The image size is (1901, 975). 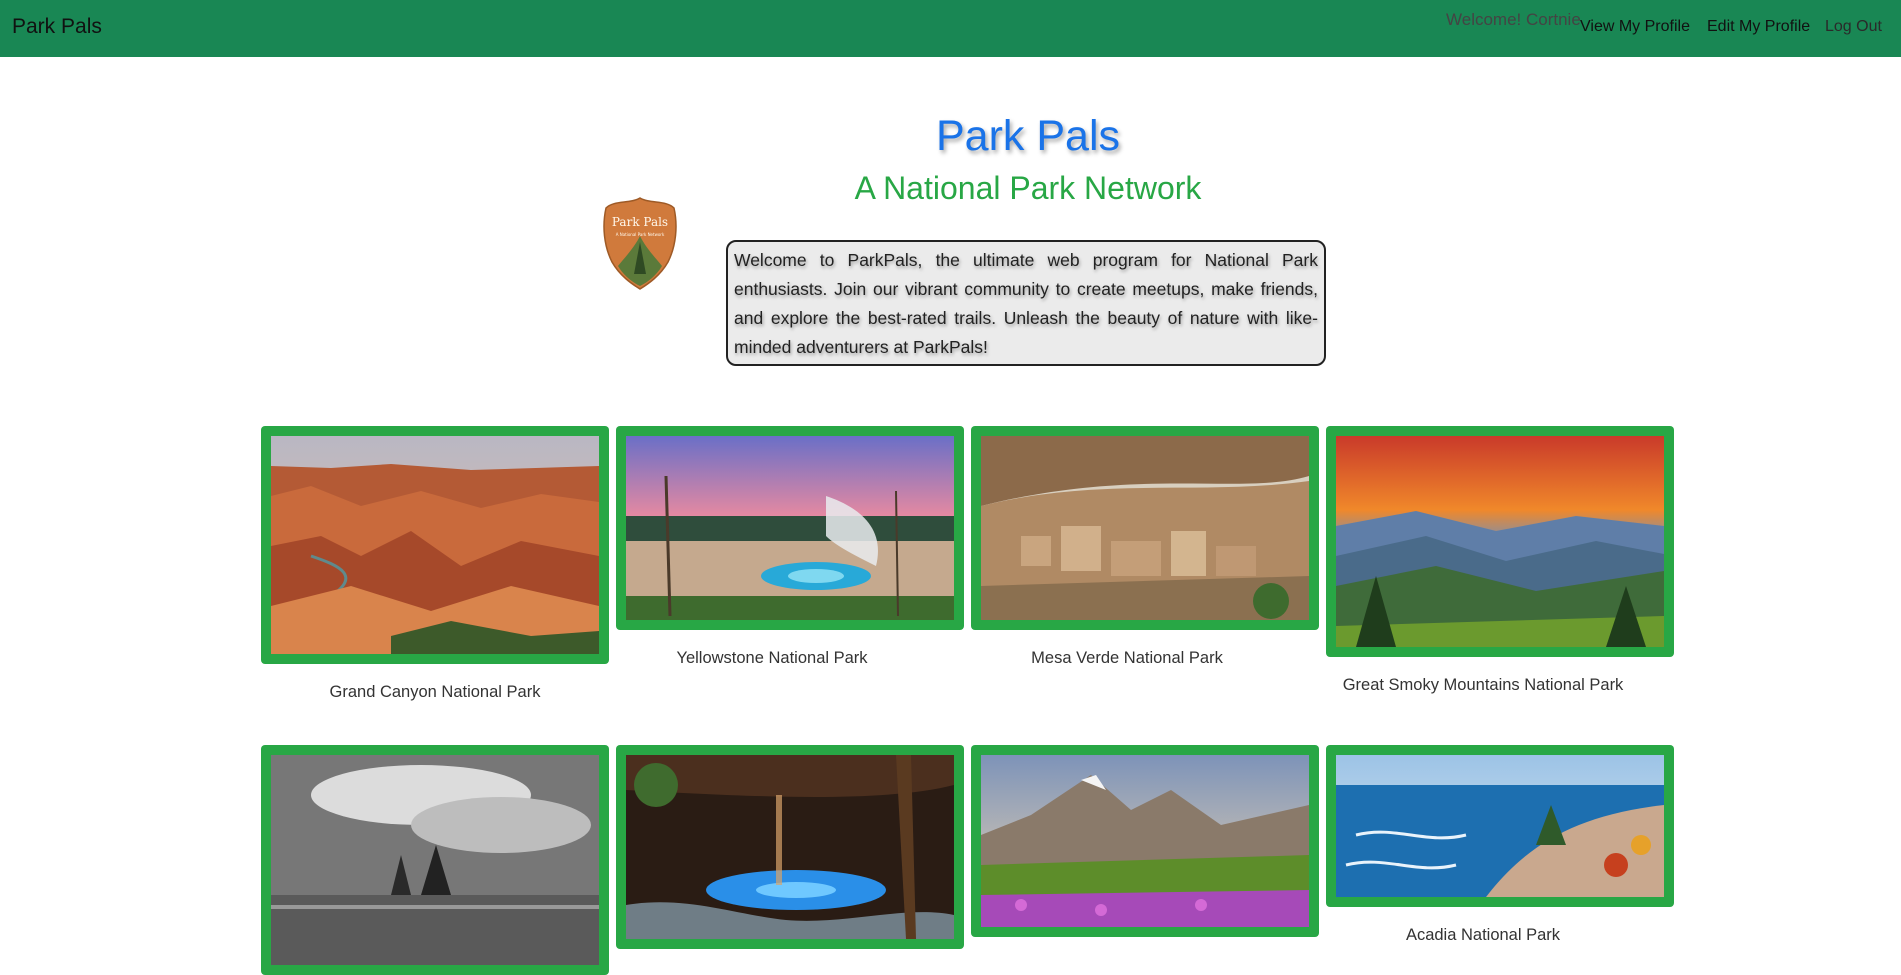 What do you see at coordinates (57, 27) in the screenshot?
I see `brand-link: Park Pals` at bounding box center [57, 27].